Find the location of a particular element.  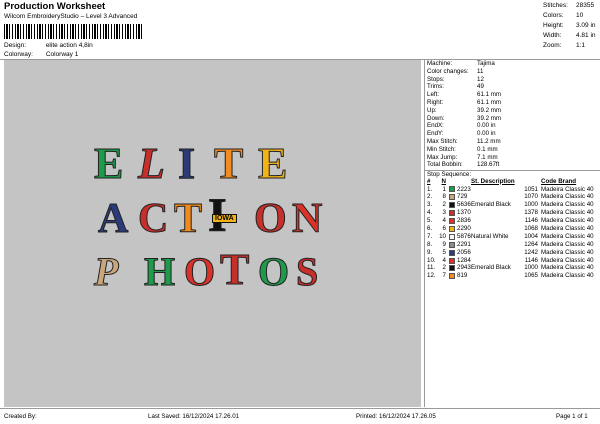

header-code-brand: Code Brand is located at coordinates (570, 182).